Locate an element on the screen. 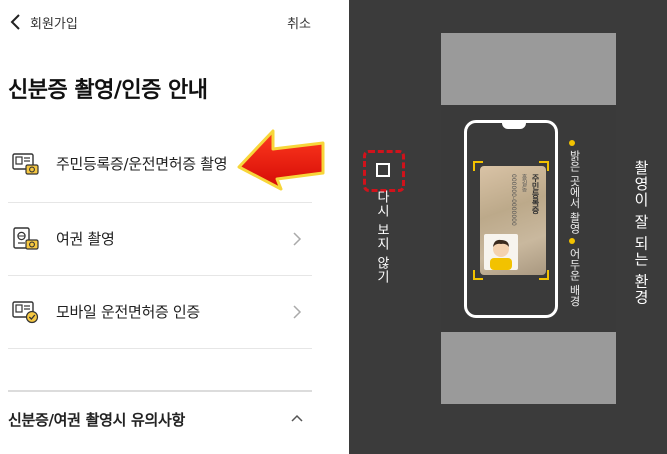 Image resolution: width=667 pixels, height=454 pixels. id-card-camera-icon is located at coordinates (25, 164).